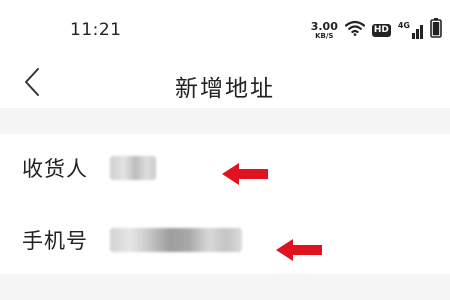 The height and width of the screenshot is (300, 450). I want to click on phone-value-redacted, so click(176, 240).